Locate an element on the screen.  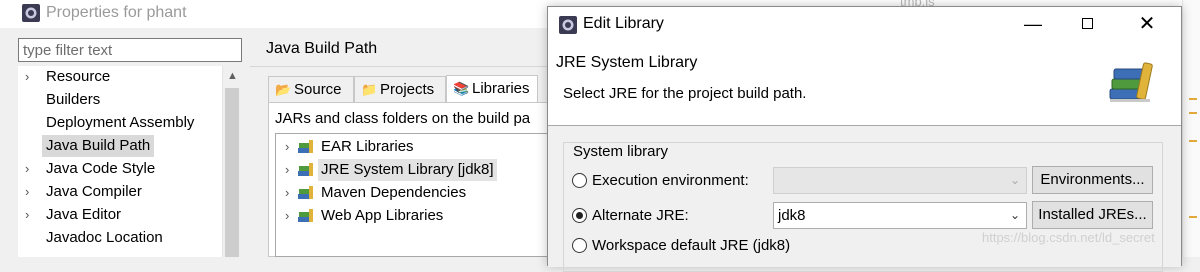
tab-label: Source is located at coordinates (318, 89).